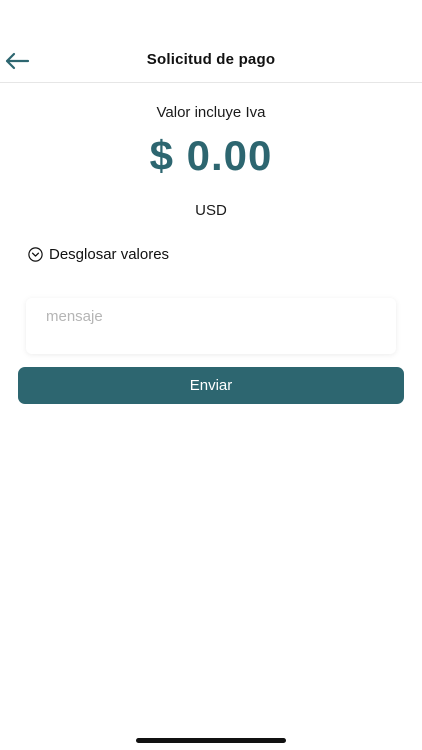 This screenshot has width=422, height=750. Describe the element at coordinates (109, 254) in the screenshot. I see `breakdown-label: Desglosar valores` at that location.